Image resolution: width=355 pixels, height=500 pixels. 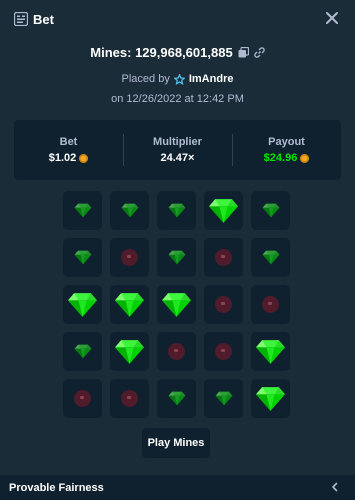 I want to click on vip-star-icon, so click(x=179, y=79).